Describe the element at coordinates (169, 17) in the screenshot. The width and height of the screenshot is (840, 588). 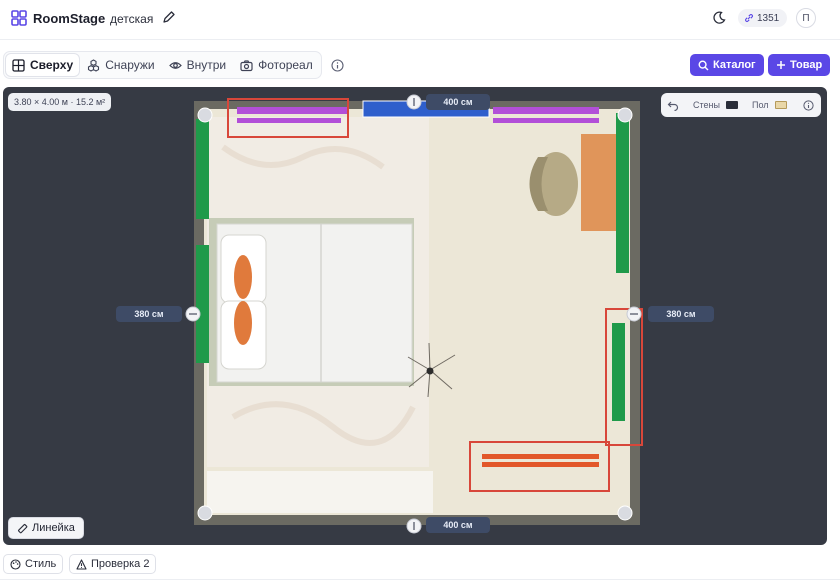
I see `edit-pencil-icon` at that location.